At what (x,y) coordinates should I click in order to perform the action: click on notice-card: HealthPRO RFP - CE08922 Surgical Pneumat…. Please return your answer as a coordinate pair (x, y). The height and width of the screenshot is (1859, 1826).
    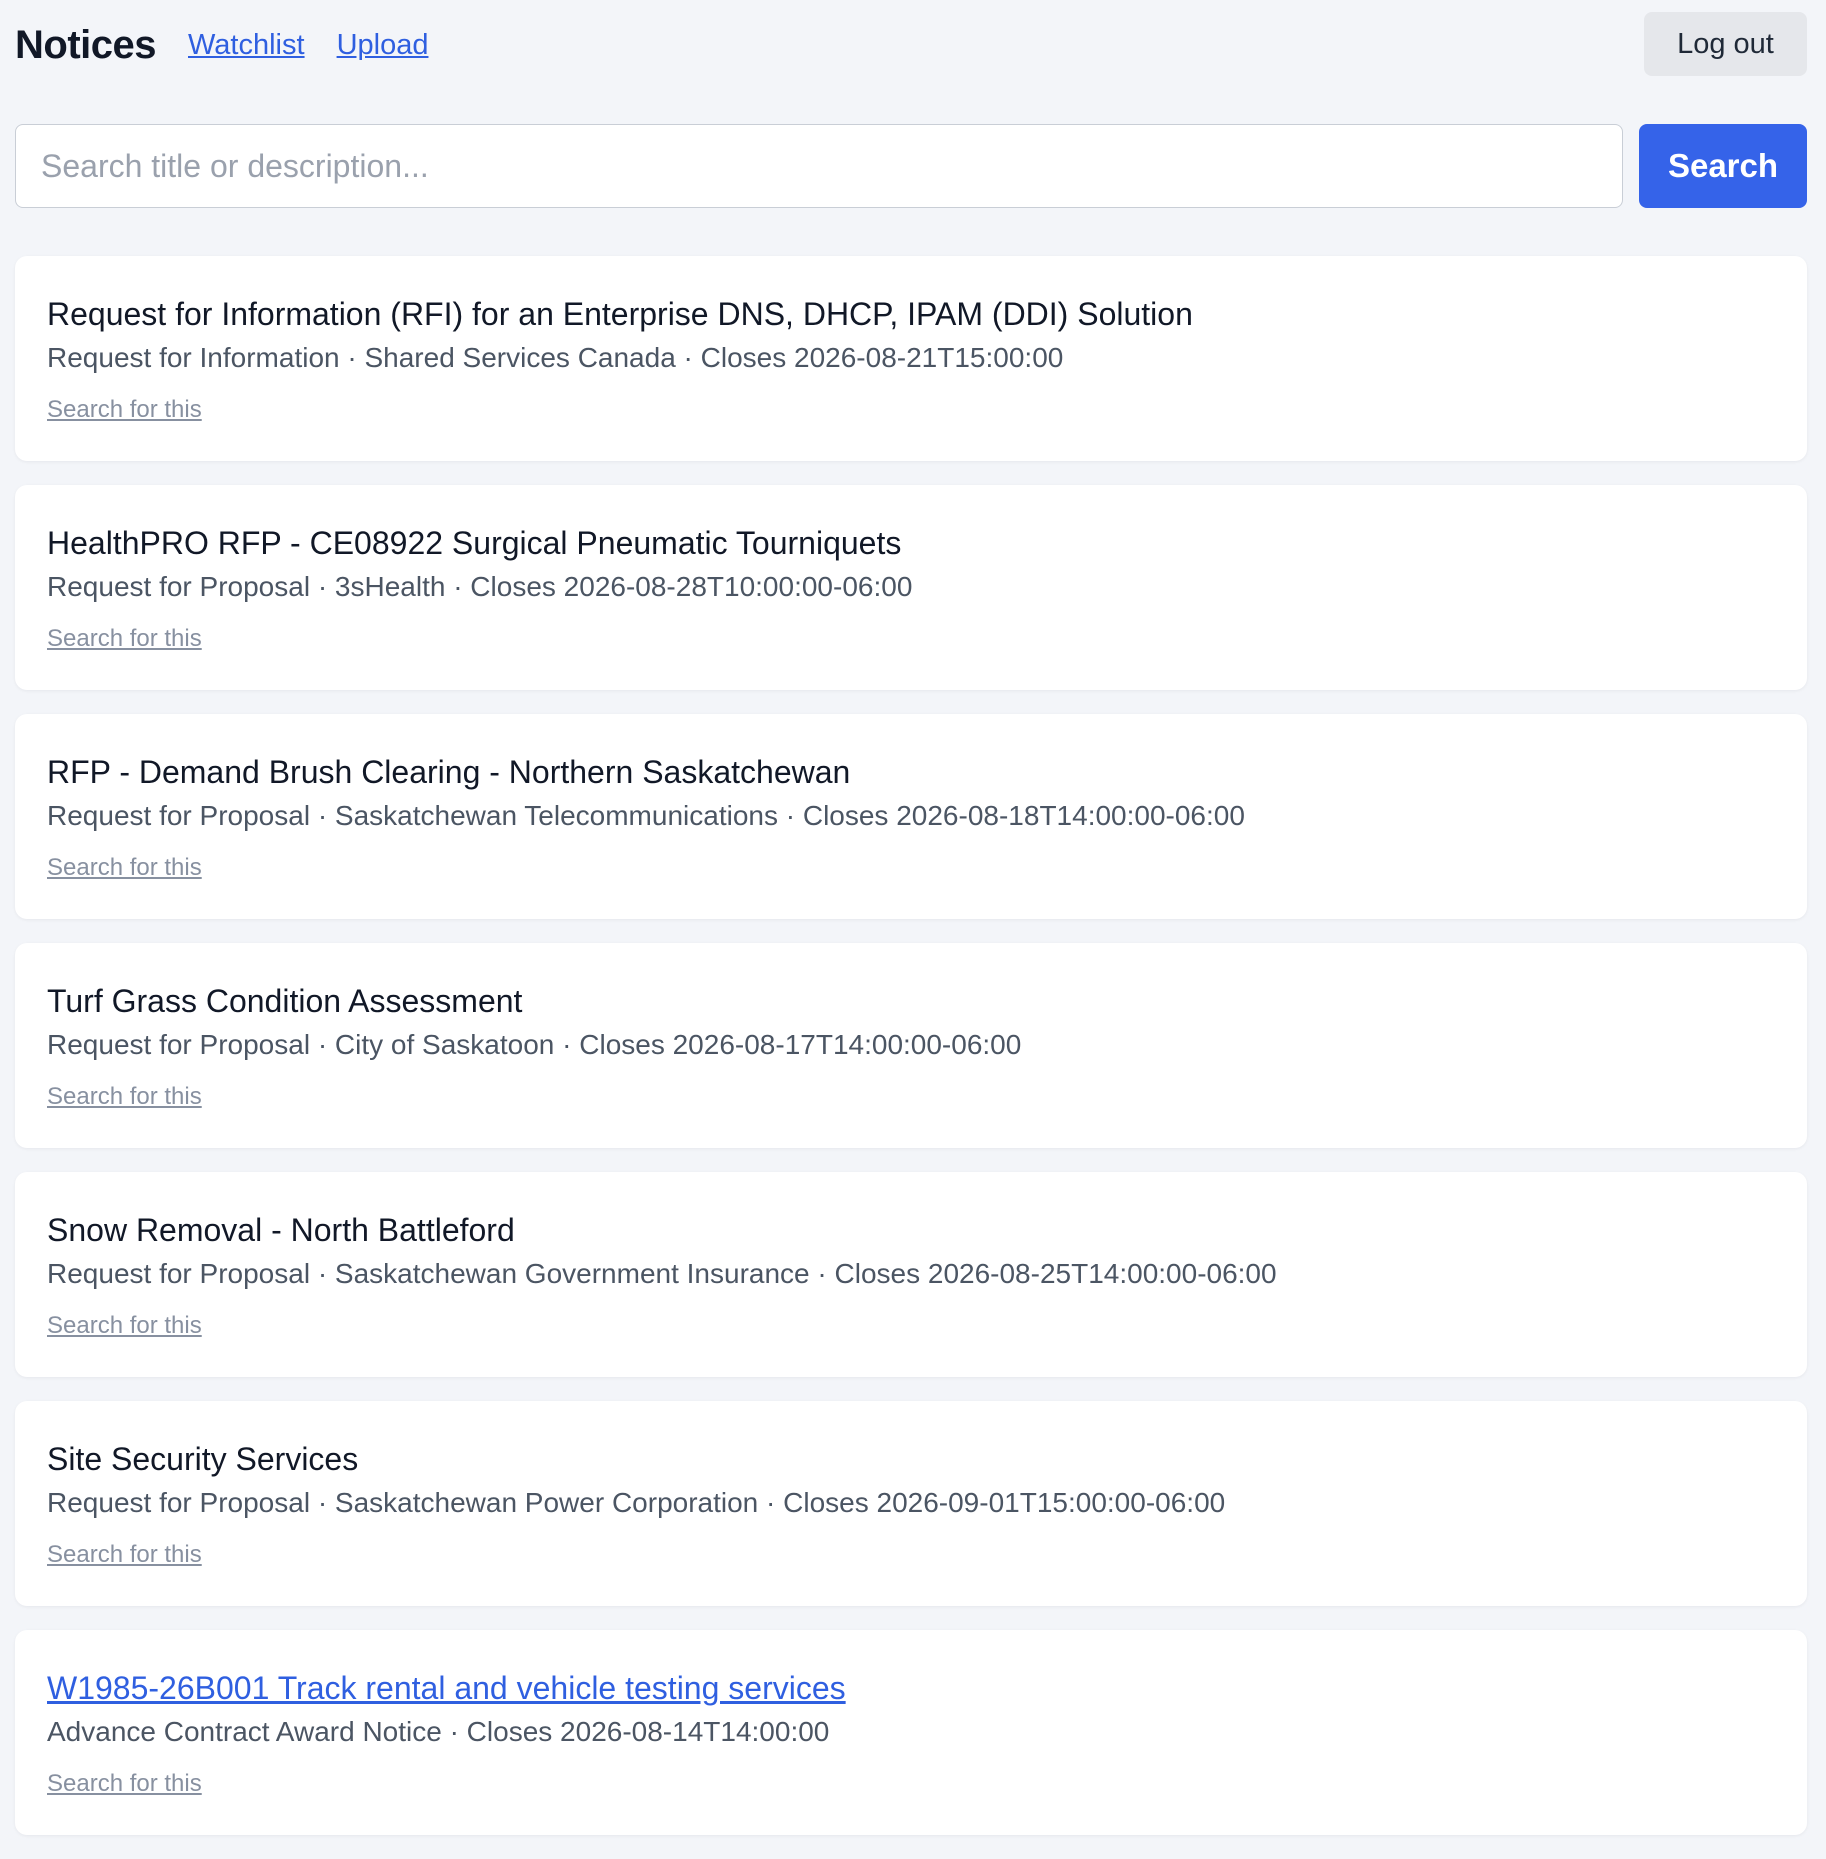
    Looking at the image, I should click on (911, 587).